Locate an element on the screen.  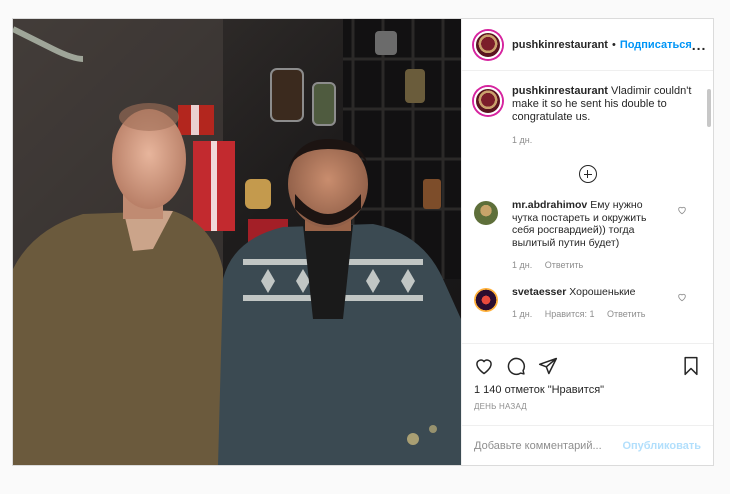
publish-button: Опубликовать is located at coordinates (661, 446).